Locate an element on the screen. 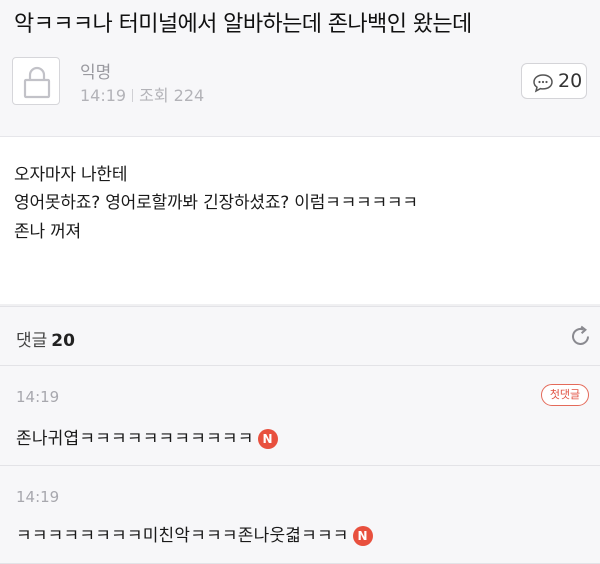  author-avatar is located at coordinates (36, 81).